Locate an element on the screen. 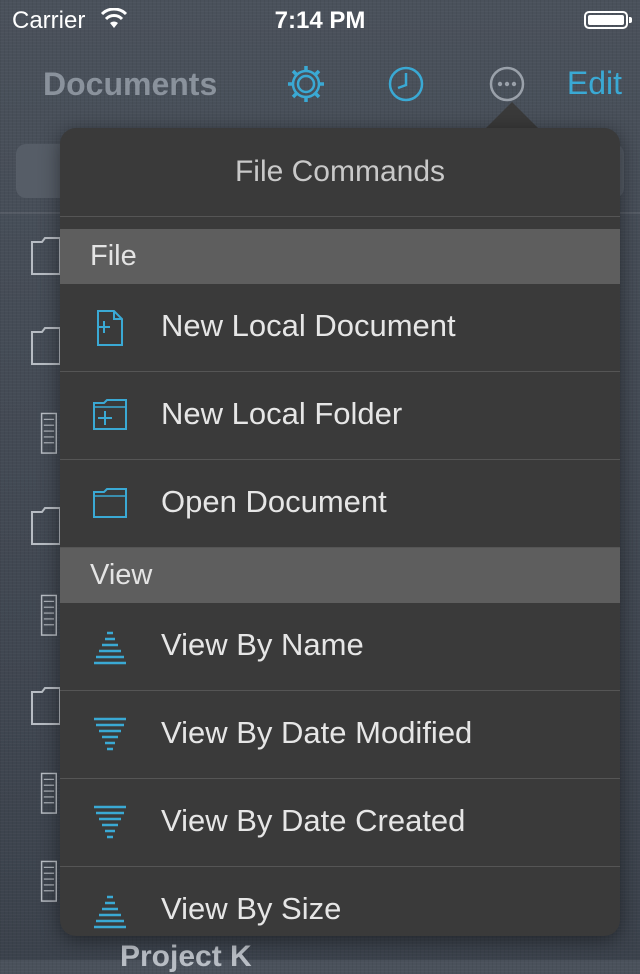 This screenshot has width=640, height=974. menu-item-label: View By Date Created is located at coordinates (313, 820).